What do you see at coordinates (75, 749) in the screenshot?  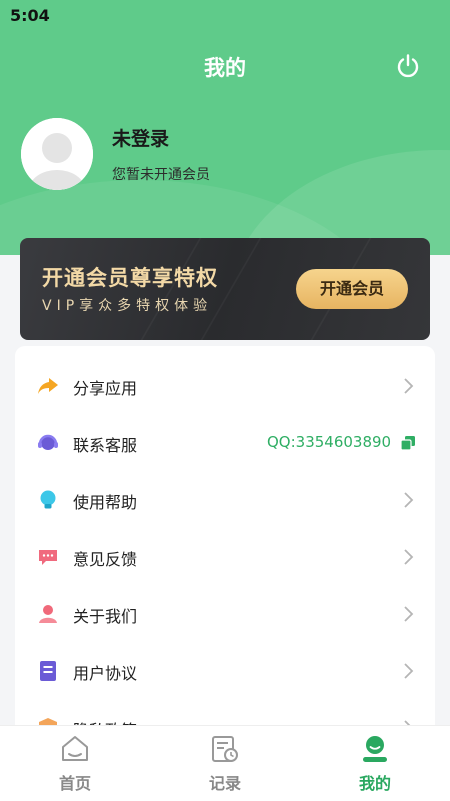 I see `home-icon` at bounding box center [75, 749].